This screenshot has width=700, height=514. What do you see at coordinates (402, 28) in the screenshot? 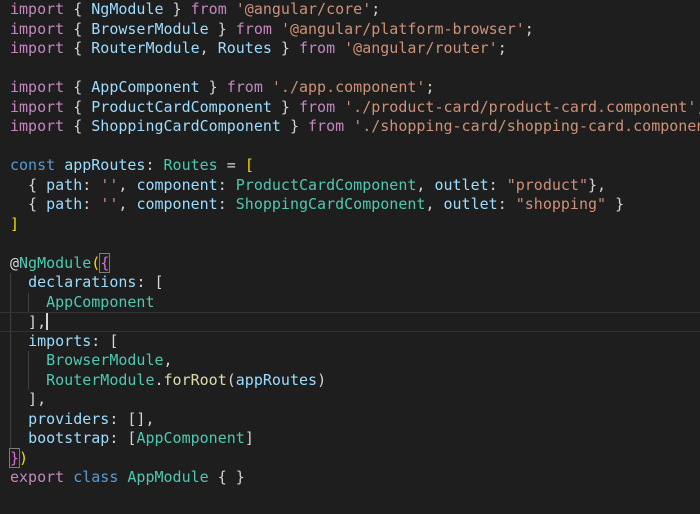
I see `code-token: '@angular/platform-browser'` at bounding box center [402, 28].